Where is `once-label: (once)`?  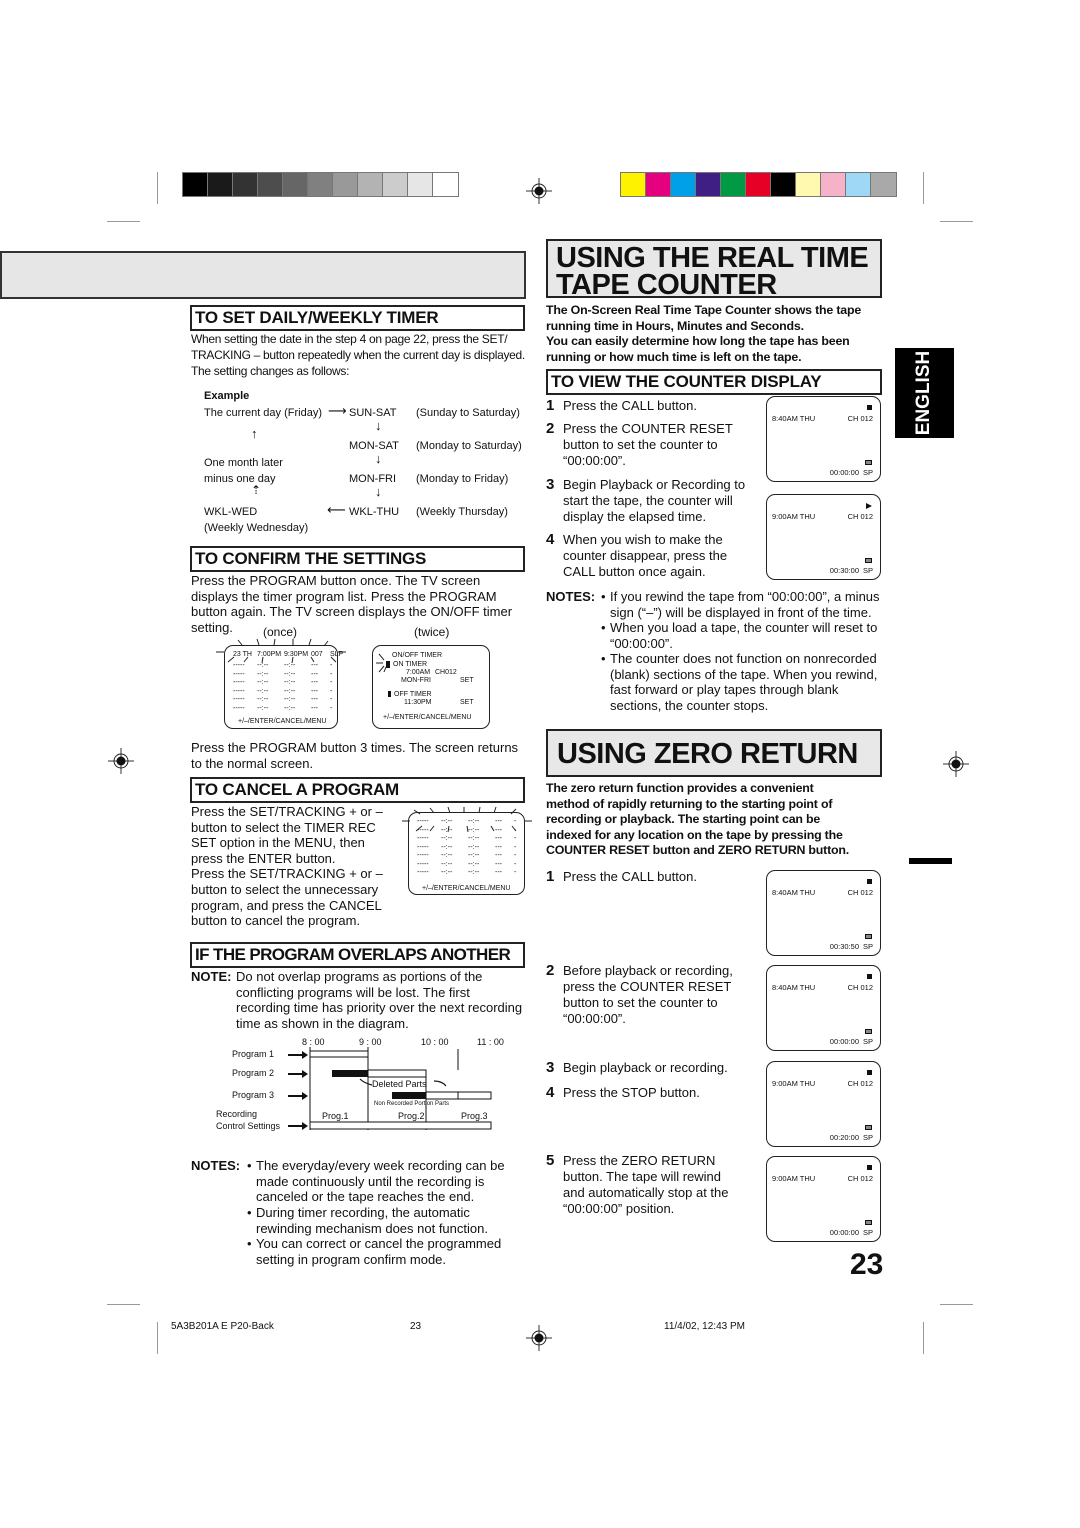
once-label: (once) is located at coordinates (280, 632).